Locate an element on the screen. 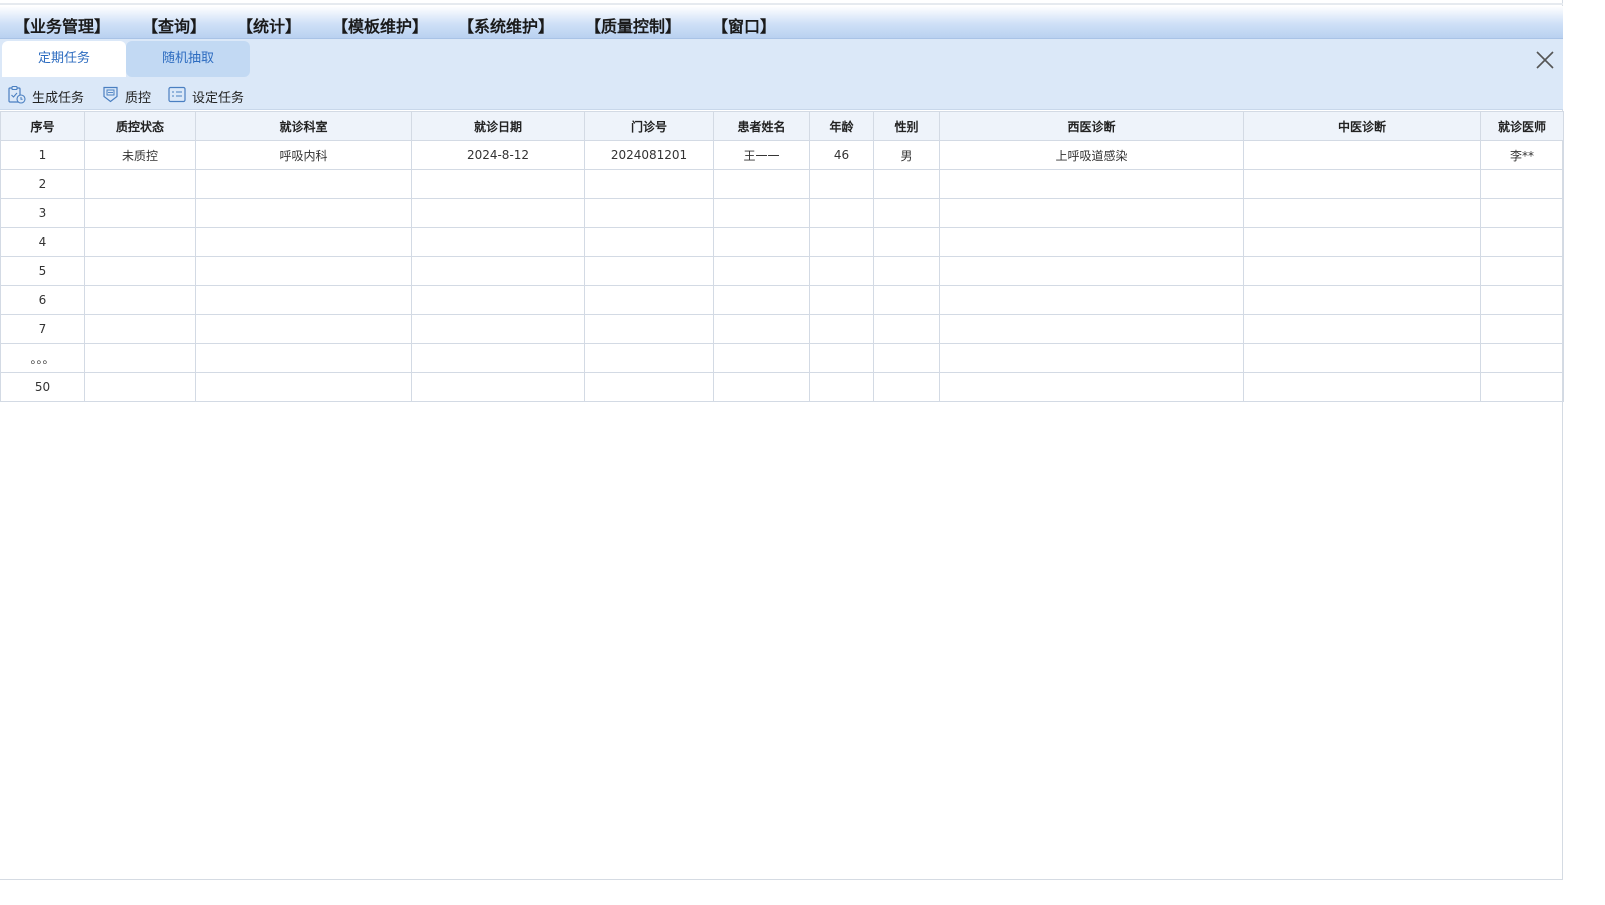 The height and width of the screenshot is (905, 1605). table-row: 6 is located at coordinates (782, 300).